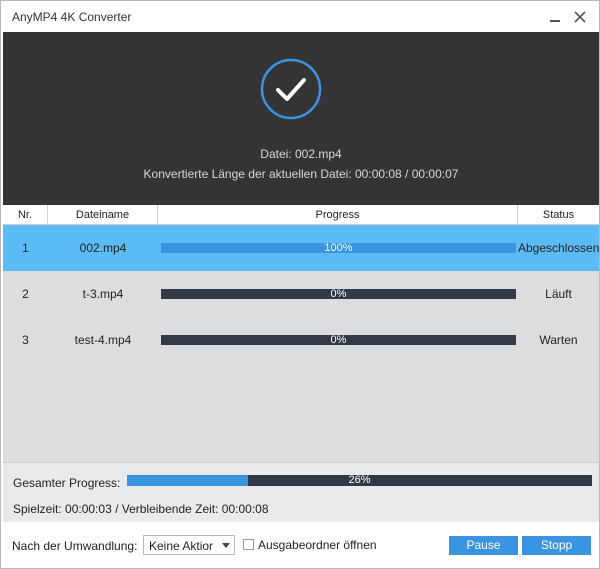 Image resolution: width=600 pixels, height=569 pixels. I want to click on open-folder-checkbox, so click(248, 544).